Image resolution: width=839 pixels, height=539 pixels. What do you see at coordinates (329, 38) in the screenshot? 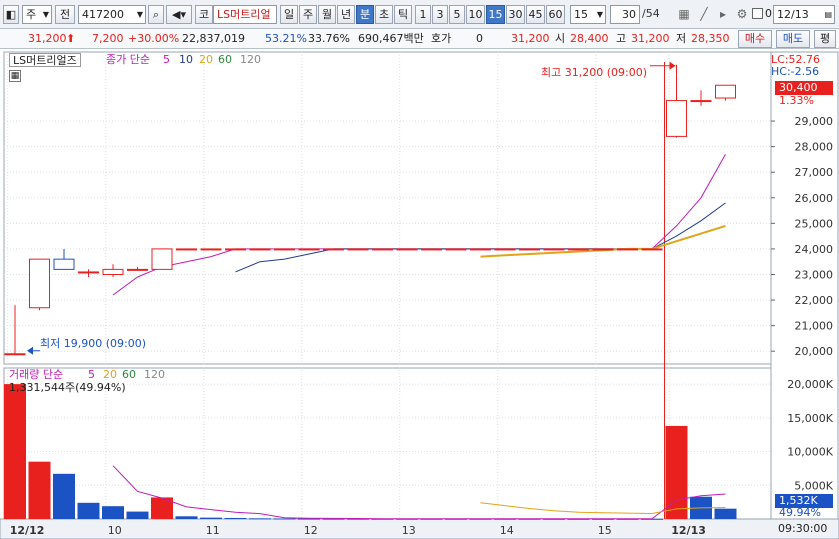
I see `ratio2: 33.76%` at bounding box center [329, 38].